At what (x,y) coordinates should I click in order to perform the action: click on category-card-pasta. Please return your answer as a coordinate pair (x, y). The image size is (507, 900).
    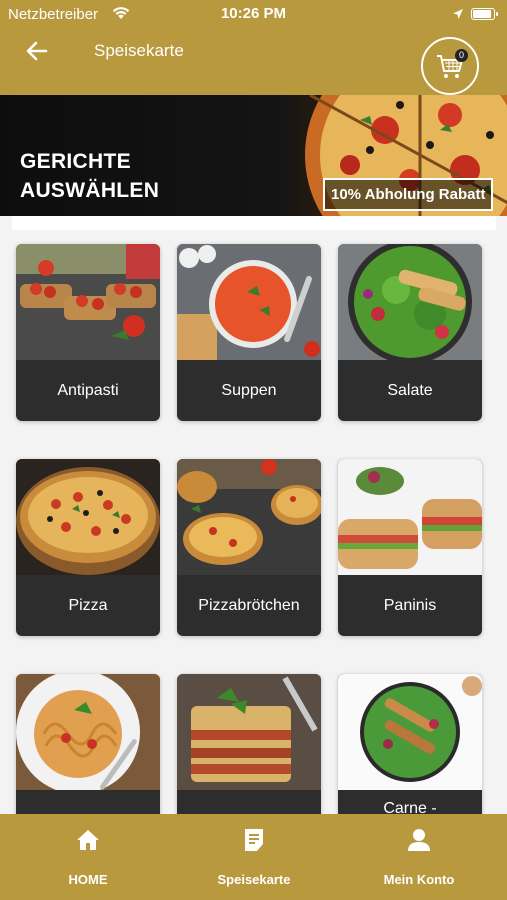
    Looking at the image, I should click on (88, 744).